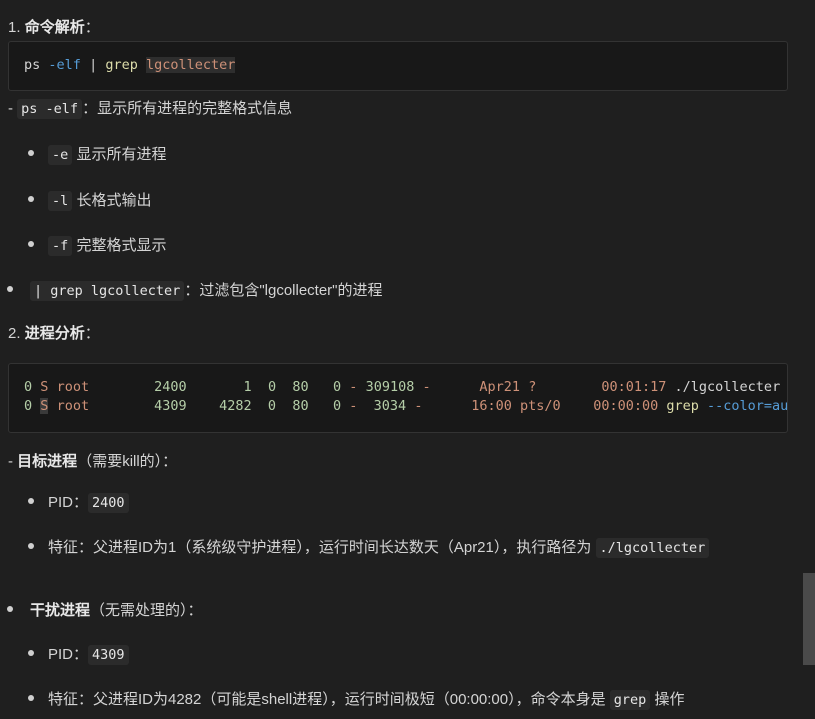 The image size is (815, 719). I want to click on proc-sz: 3034, so click(390, 406).